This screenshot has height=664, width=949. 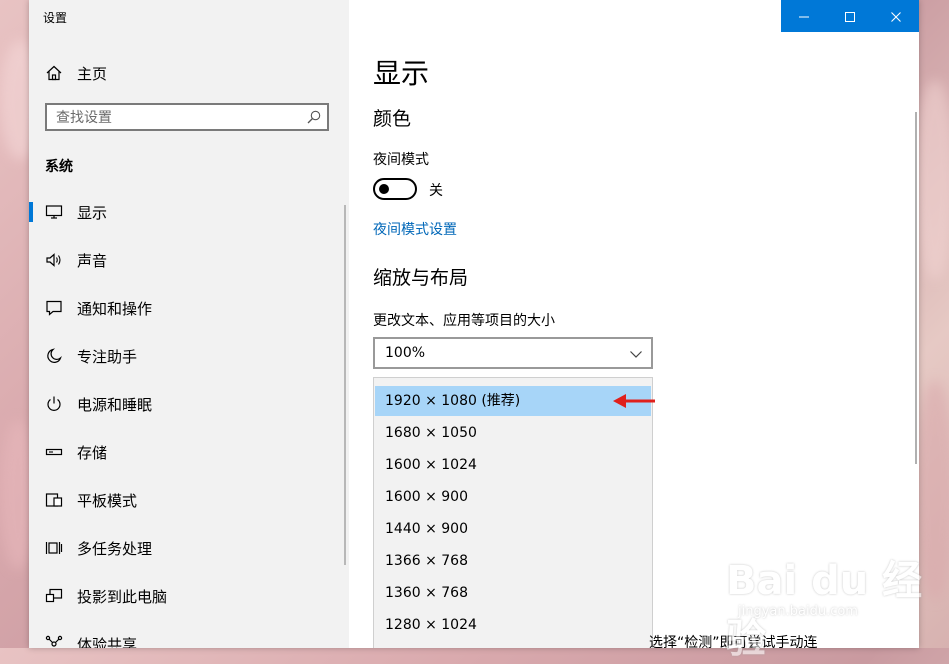 What do you see at coordinates (122, 597) in the screenshot?
I see `sidebar-item-label: 投影到此电脑` at bounding box center [122, 597].